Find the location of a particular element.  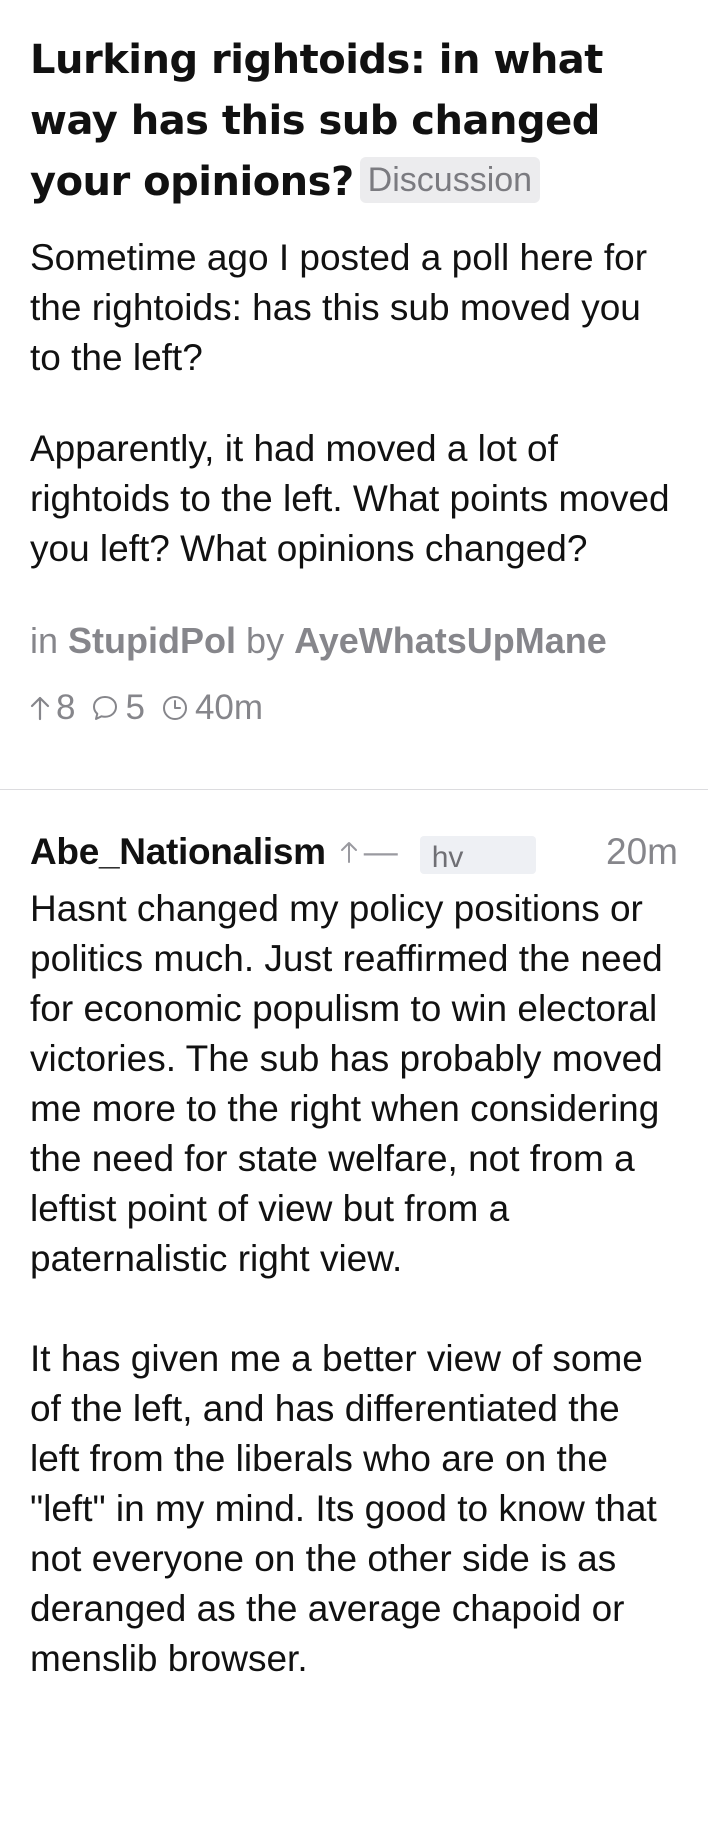

post-author-link: AyeWhatsUpMane is located at coordinates (450, 640).